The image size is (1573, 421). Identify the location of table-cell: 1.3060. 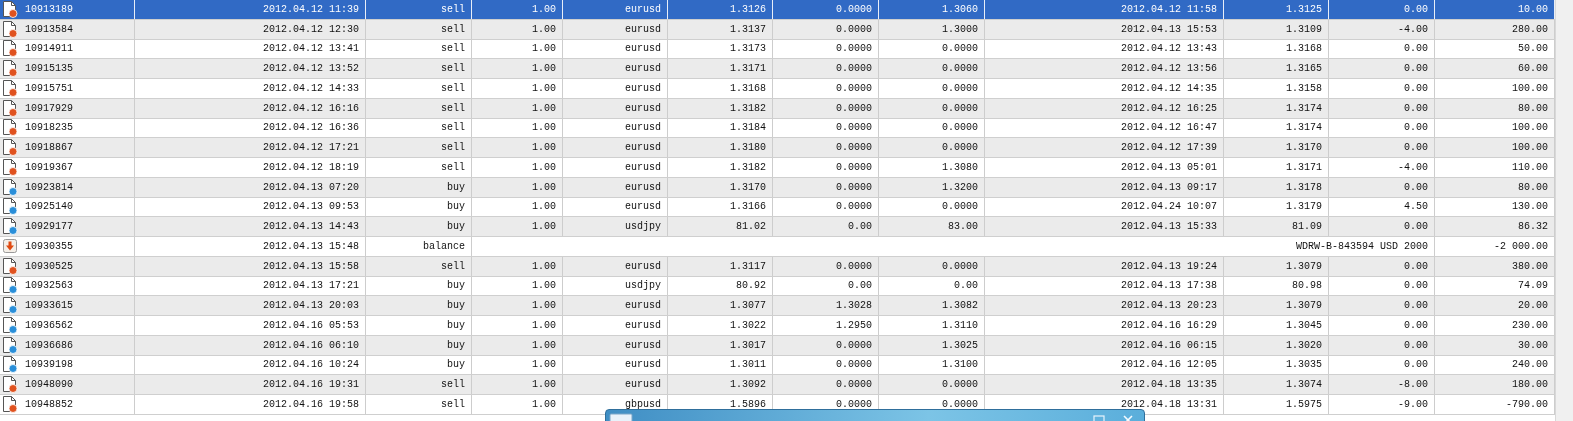
(932, 9).